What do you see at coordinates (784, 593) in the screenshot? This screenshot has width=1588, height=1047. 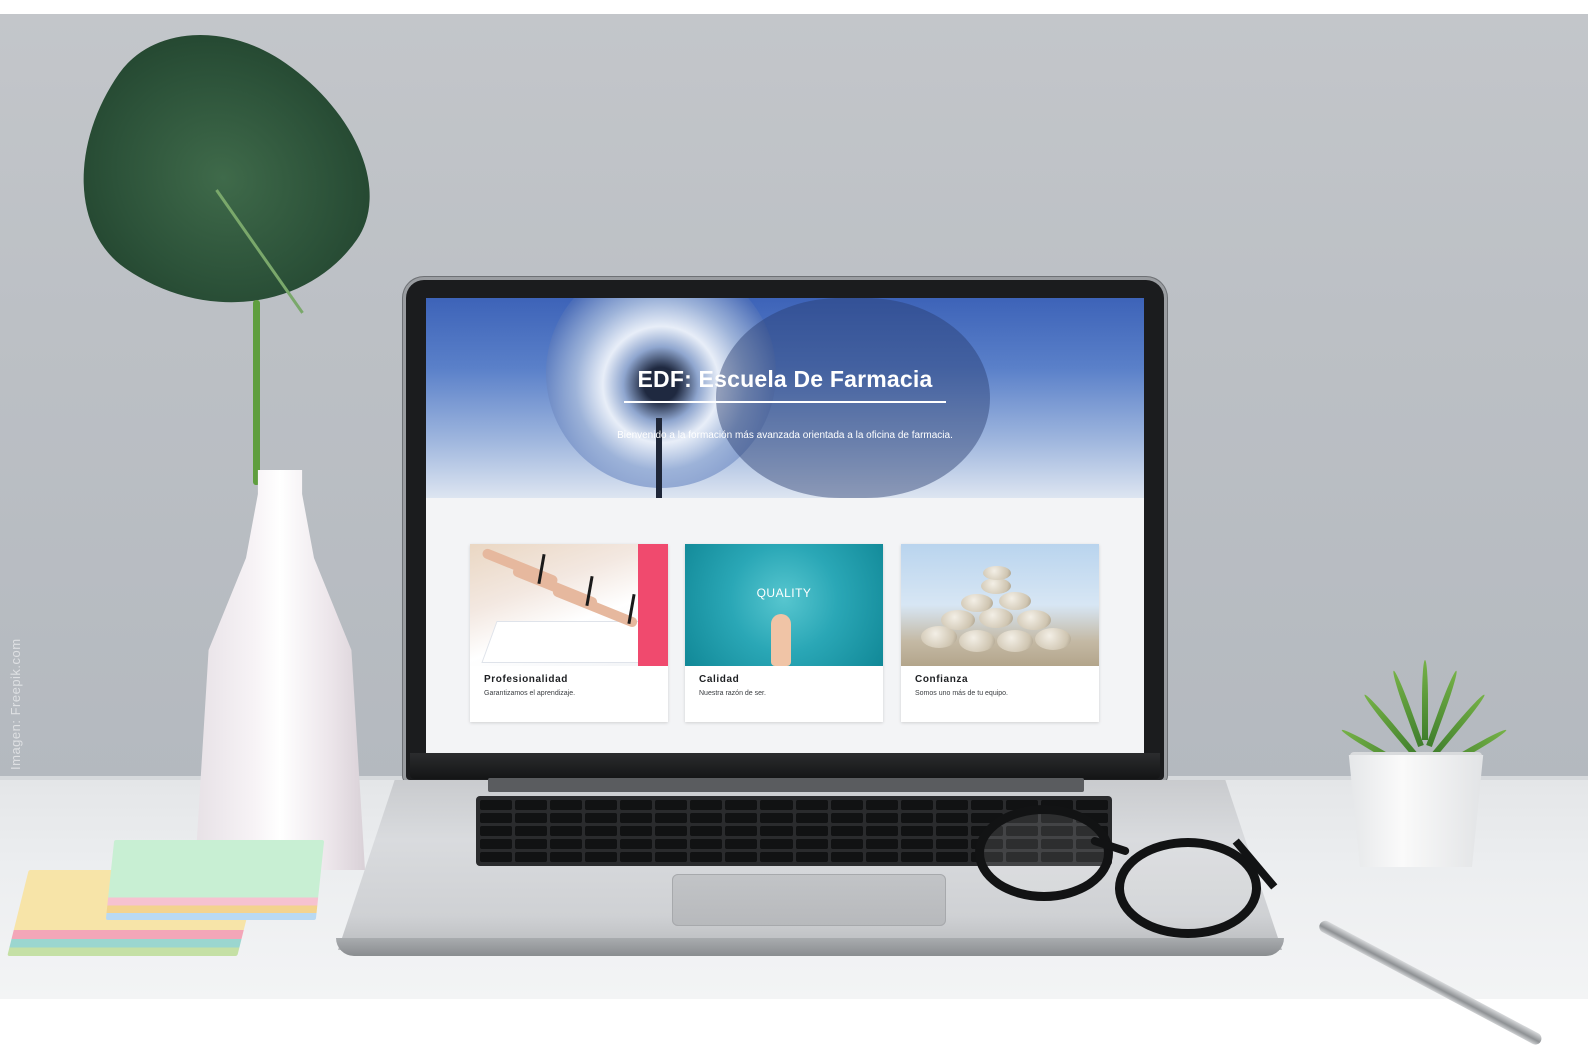 I see `quality-image-text: QUALITY` at bounding box center [784, 593].